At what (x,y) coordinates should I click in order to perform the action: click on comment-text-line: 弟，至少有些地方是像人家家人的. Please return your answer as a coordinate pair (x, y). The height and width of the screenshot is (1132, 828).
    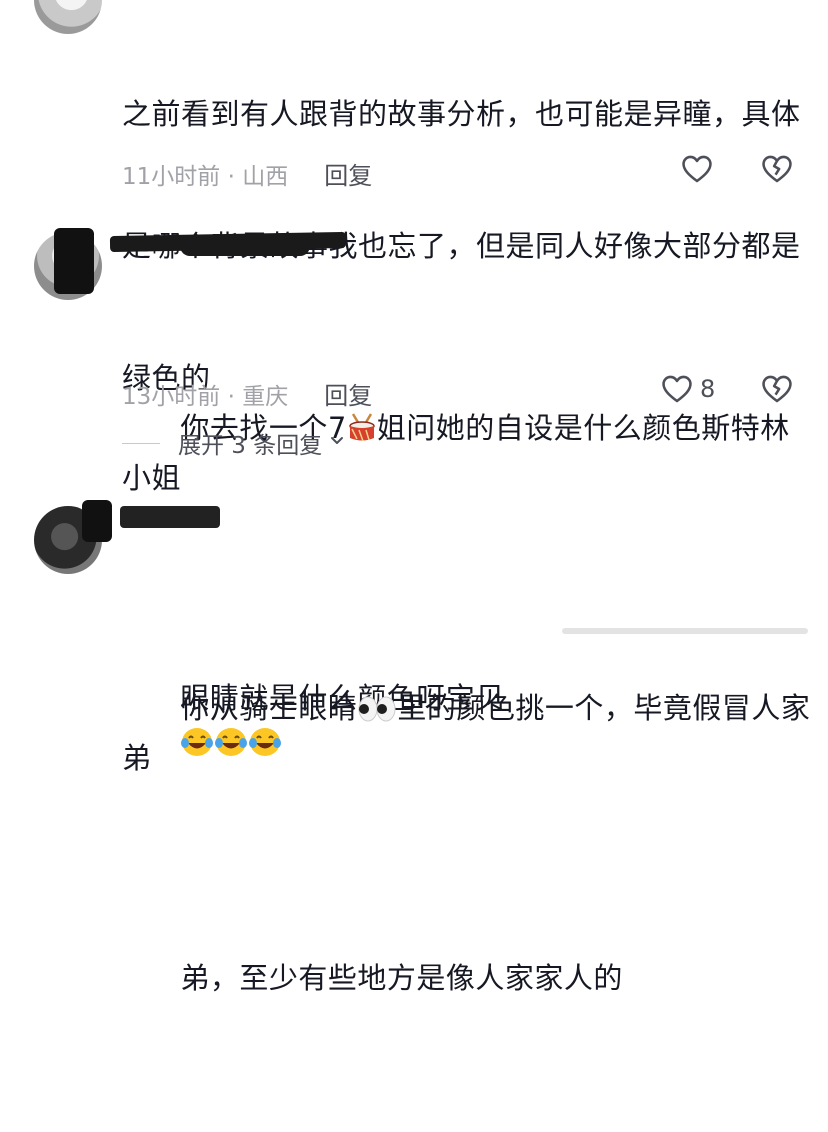
    Looking at the image, I should click on (467, 978).